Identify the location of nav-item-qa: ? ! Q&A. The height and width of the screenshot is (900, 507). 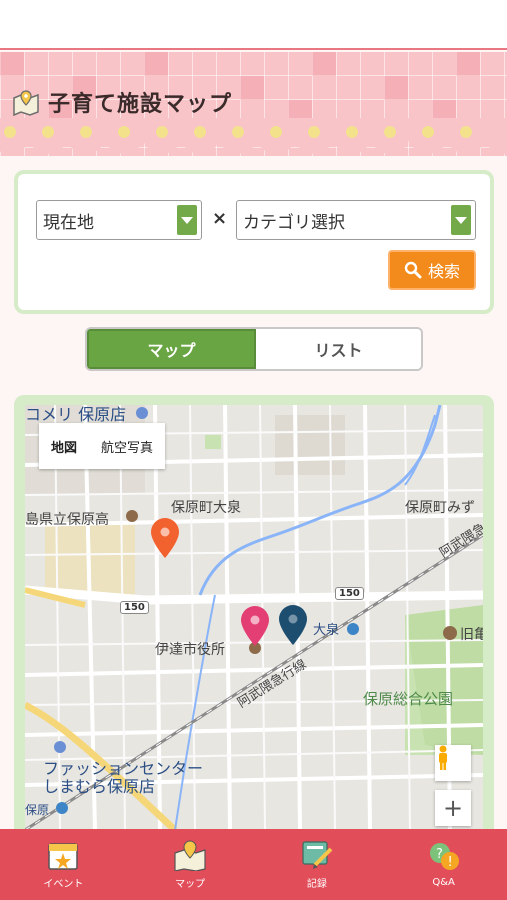
(443, 864).